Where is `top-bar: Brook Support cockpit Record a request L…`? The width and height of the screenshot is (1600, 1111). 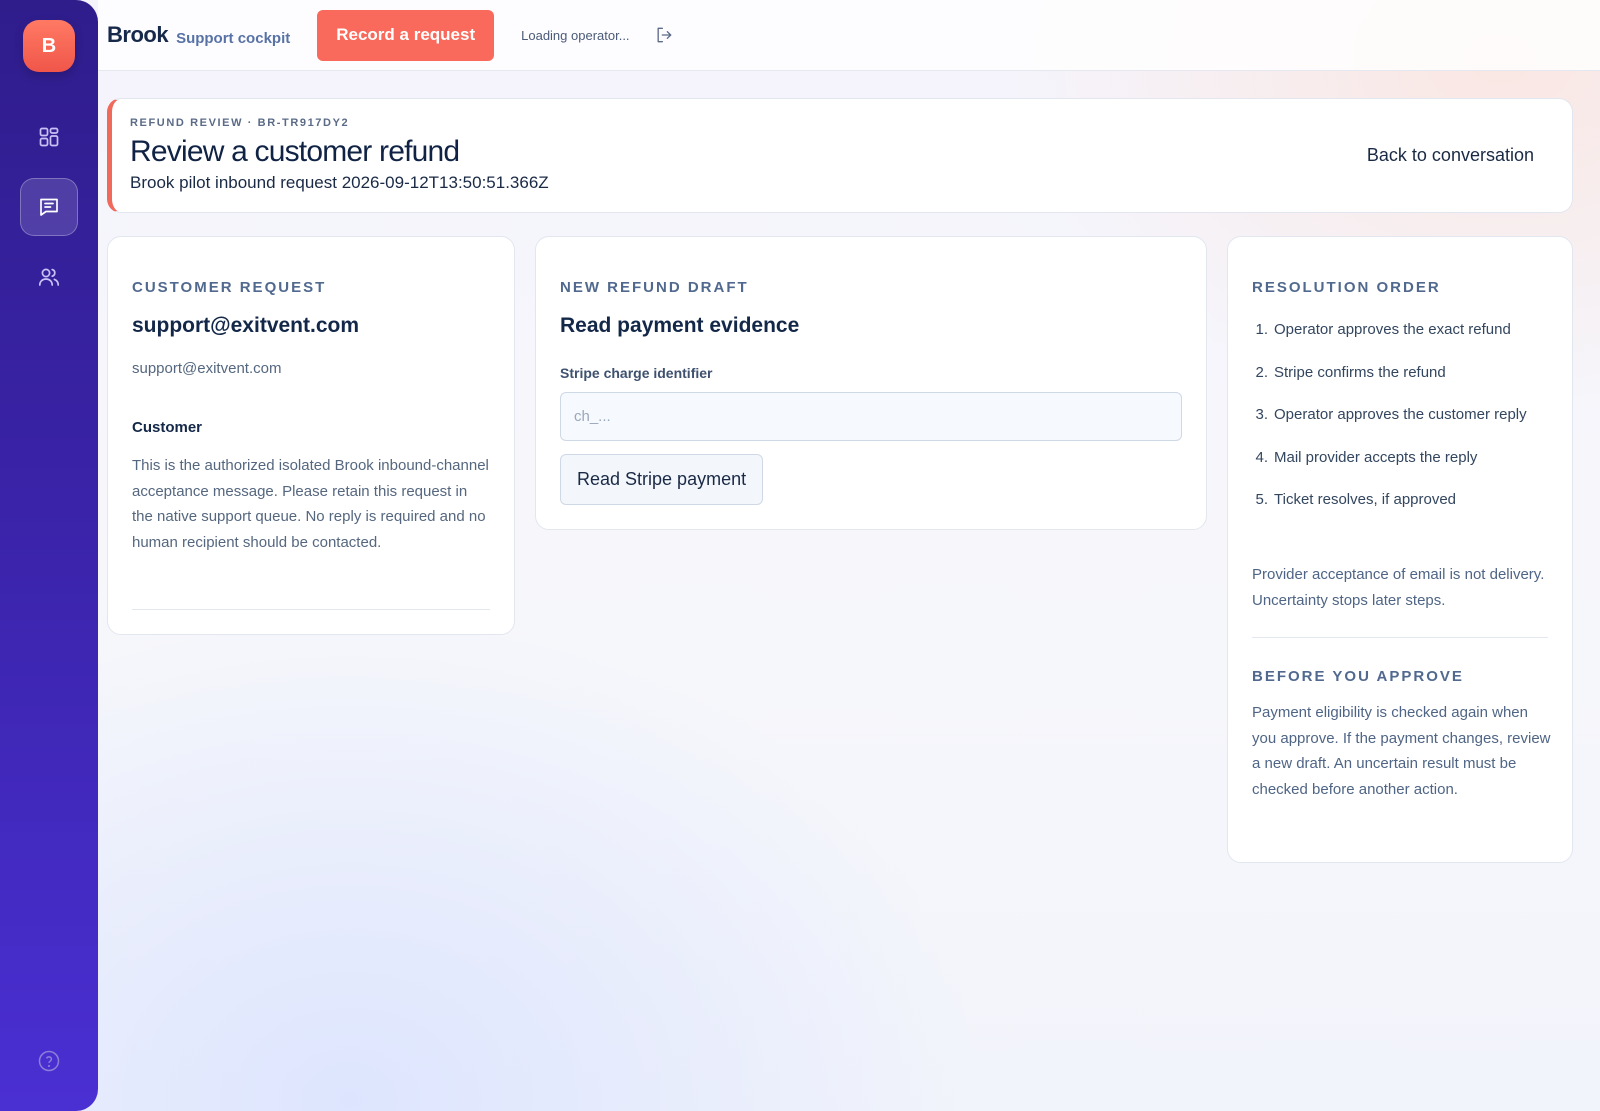 top-bar: Brook Support cockpit Record a request L… is located at coordinates (849, 35).